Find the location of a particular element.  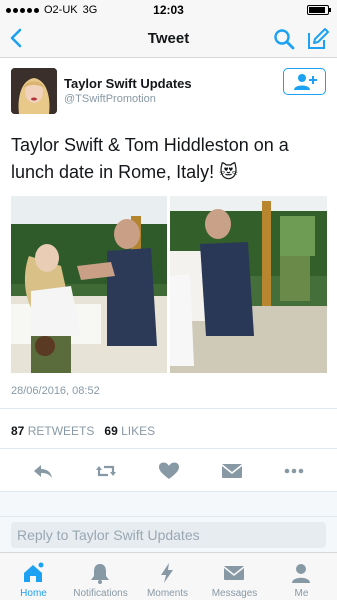

retweets-label: RETWEETS is located at coordinates (61, 431).